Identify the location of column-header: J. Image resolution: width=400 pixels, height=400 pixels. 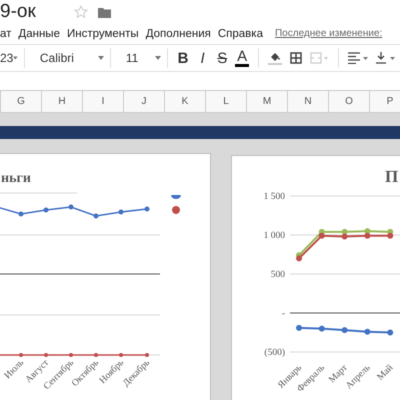
(144, 101).